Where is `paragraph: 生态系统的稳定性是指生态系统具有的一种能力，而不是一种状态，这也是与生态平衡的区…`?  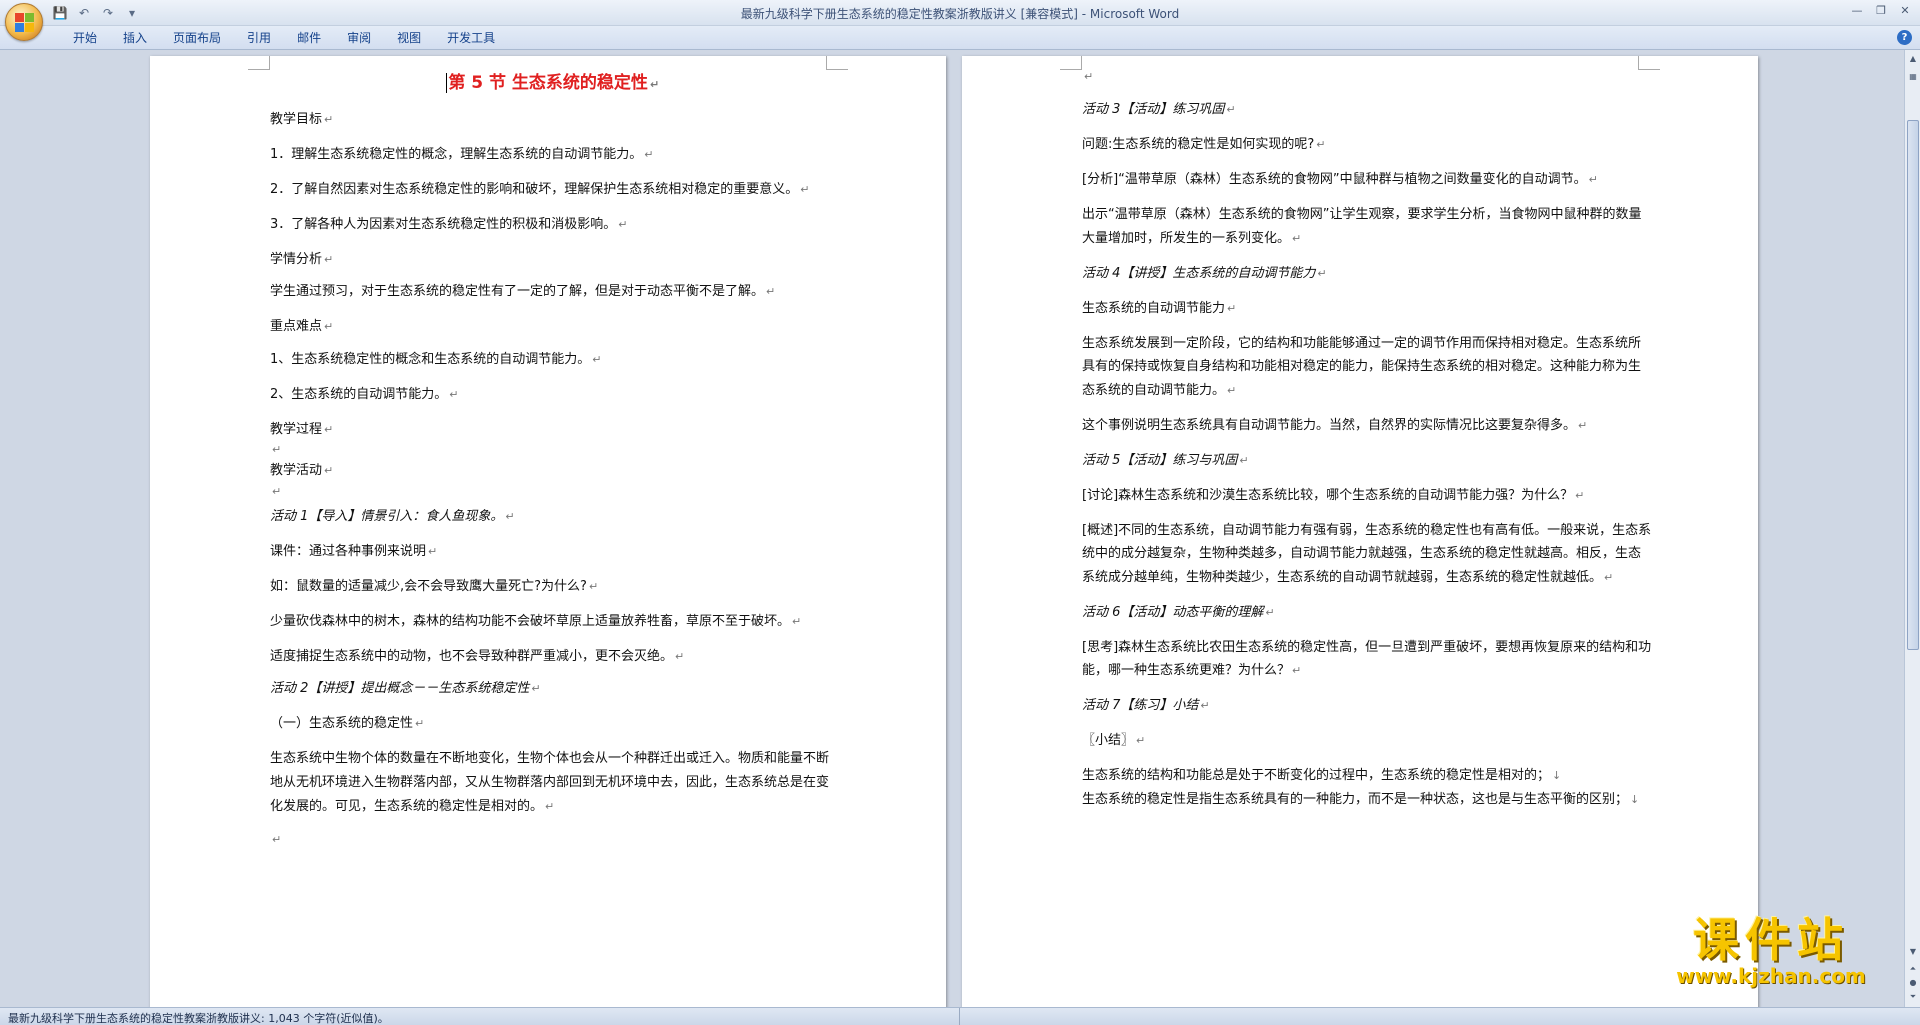
paragraph: 生态系统的稳定性是指生态系统具有的一种能力，而不是一种状态，这也是与生态平衡的区… is located at coordinates (1361, 799).